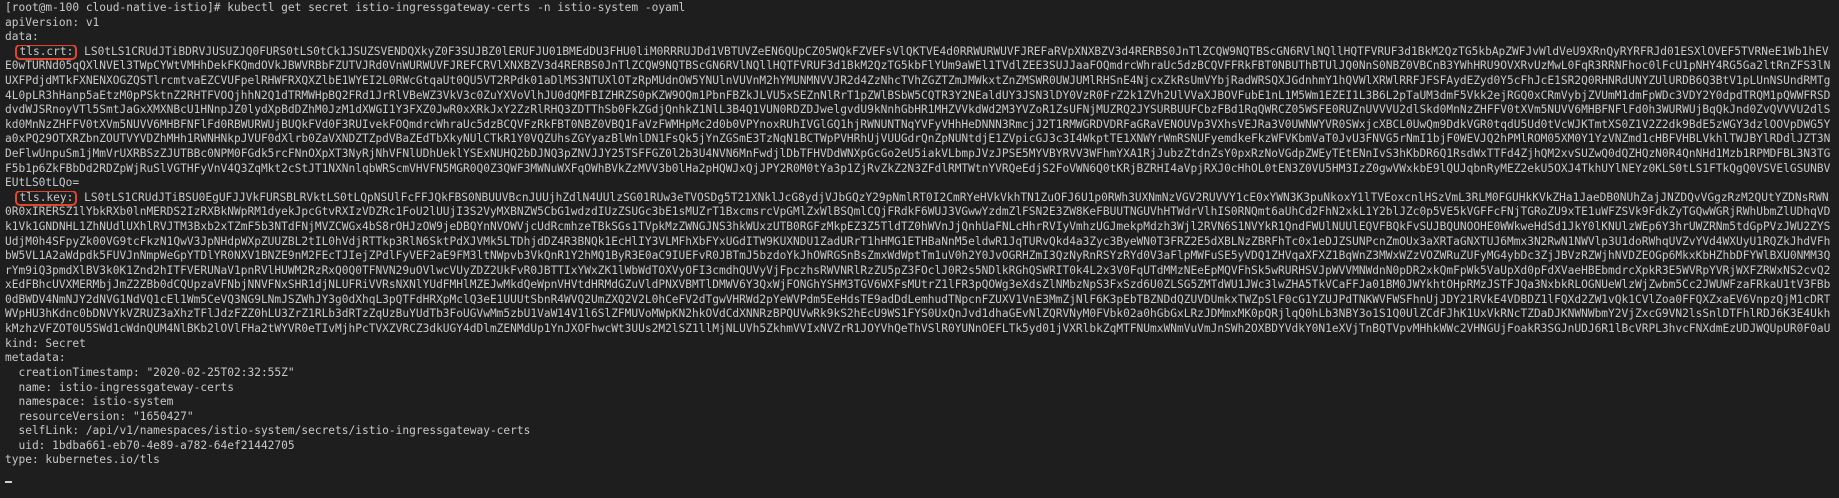 The image size is (1839, 498). What do you see at coordinates (116, 7) in the screenshot?
I see `shell-prompt: [root@m-100 cloud-native-istio]#` at bounding box center [116, 7].